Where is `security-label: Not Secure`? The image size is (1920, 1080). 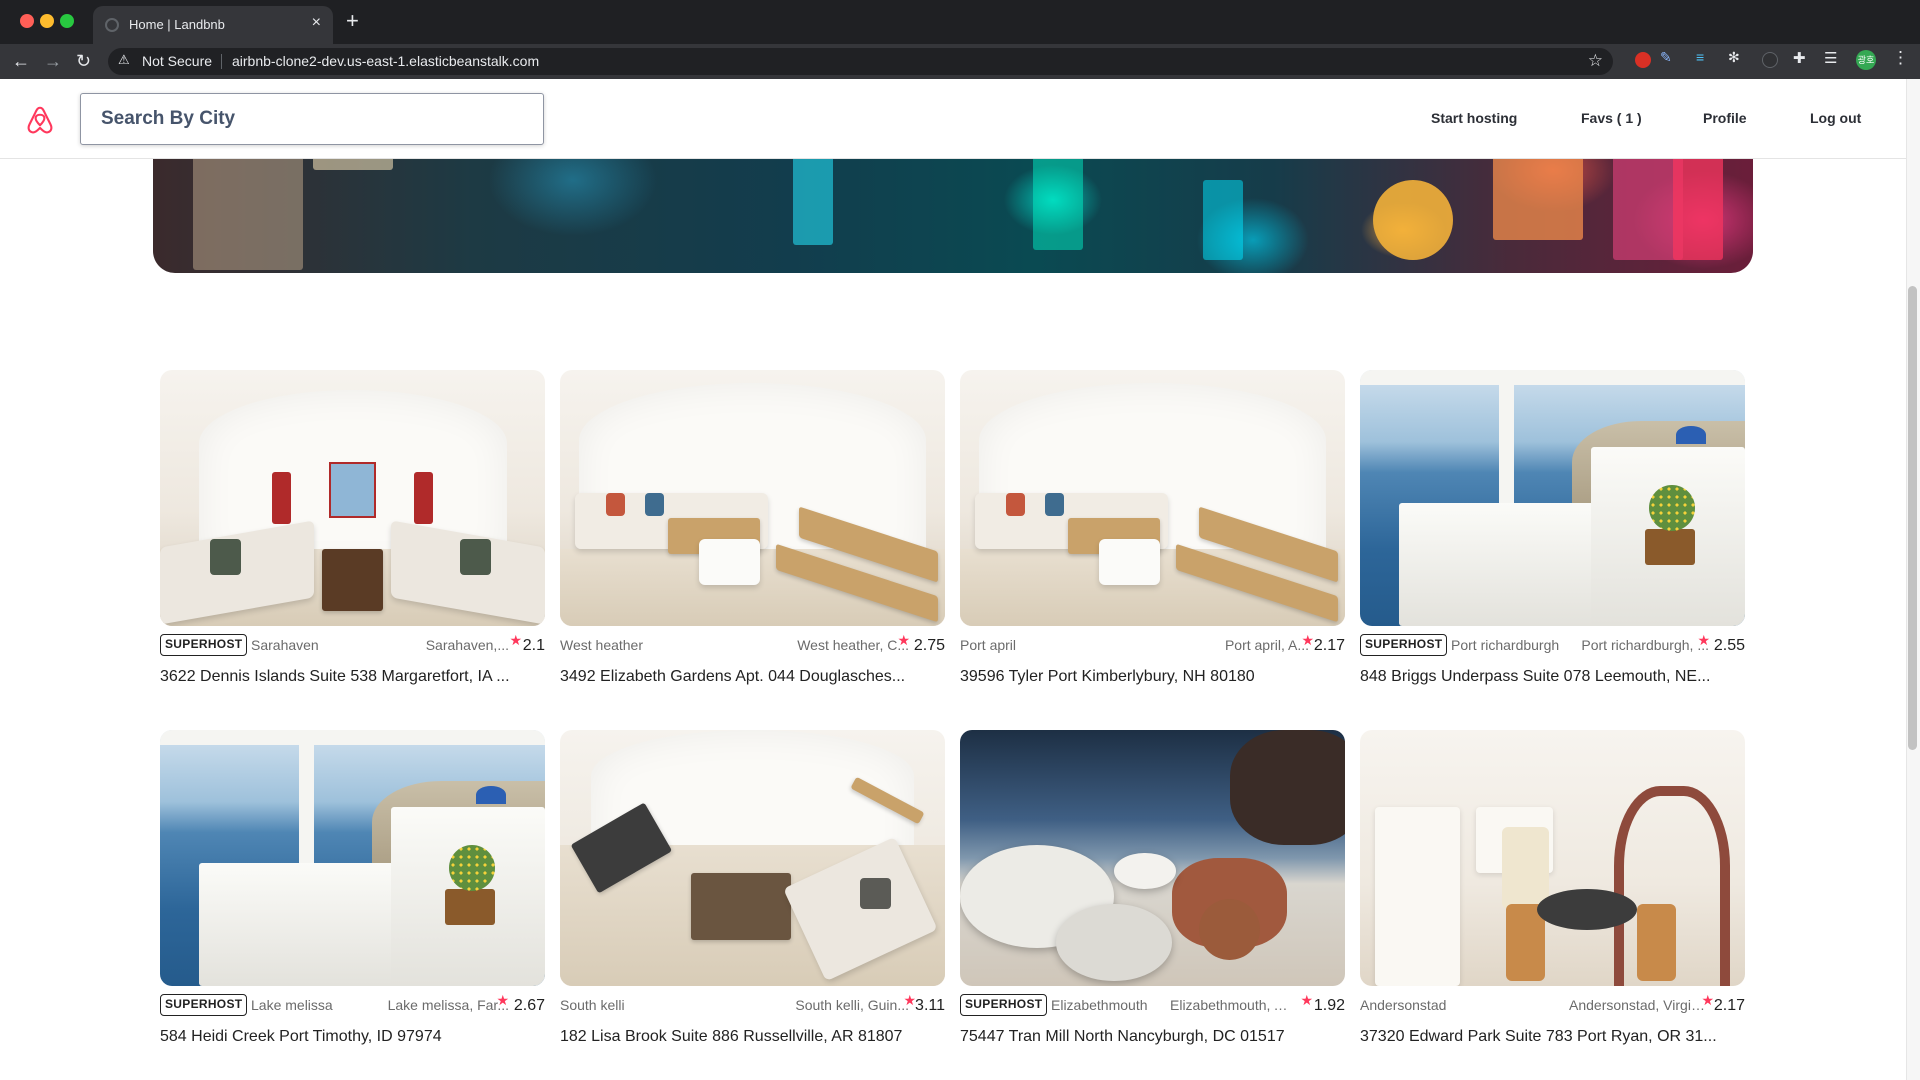
security-label: Not Secure is located at coordinates (177, 61).